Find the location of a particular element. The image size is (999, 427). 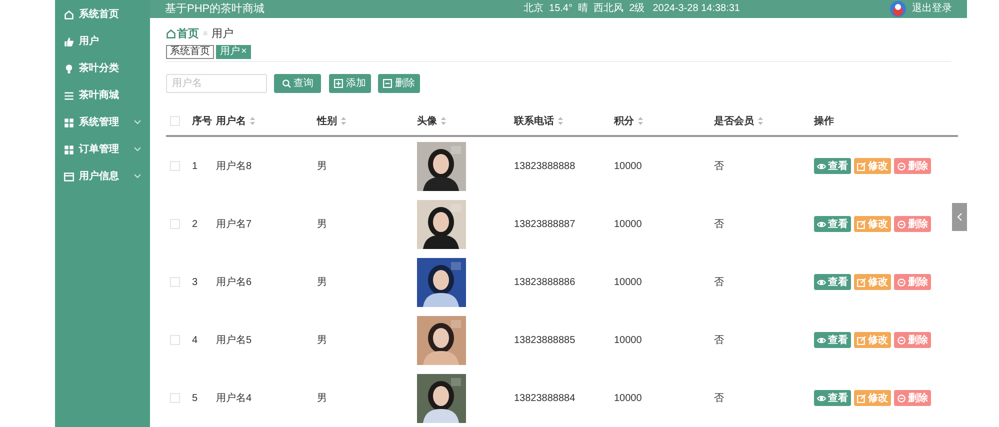

sidebar-item: 茶叶分类 is located at coordinates (102, 68).